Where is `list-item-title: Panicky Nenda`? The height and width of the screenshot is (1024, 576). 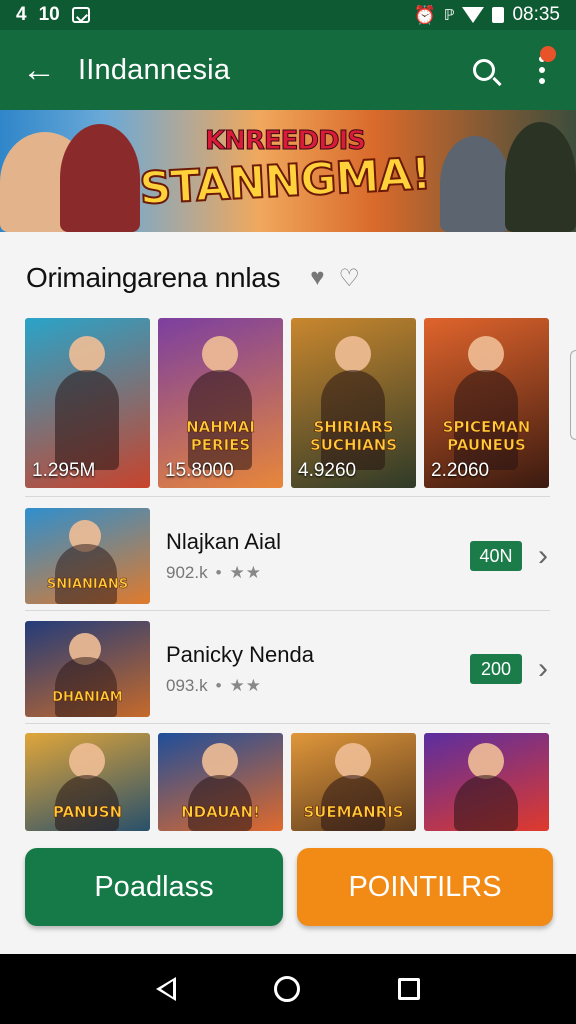 list-item-title: Panicky Nenda is located at coordinates (240, 654).